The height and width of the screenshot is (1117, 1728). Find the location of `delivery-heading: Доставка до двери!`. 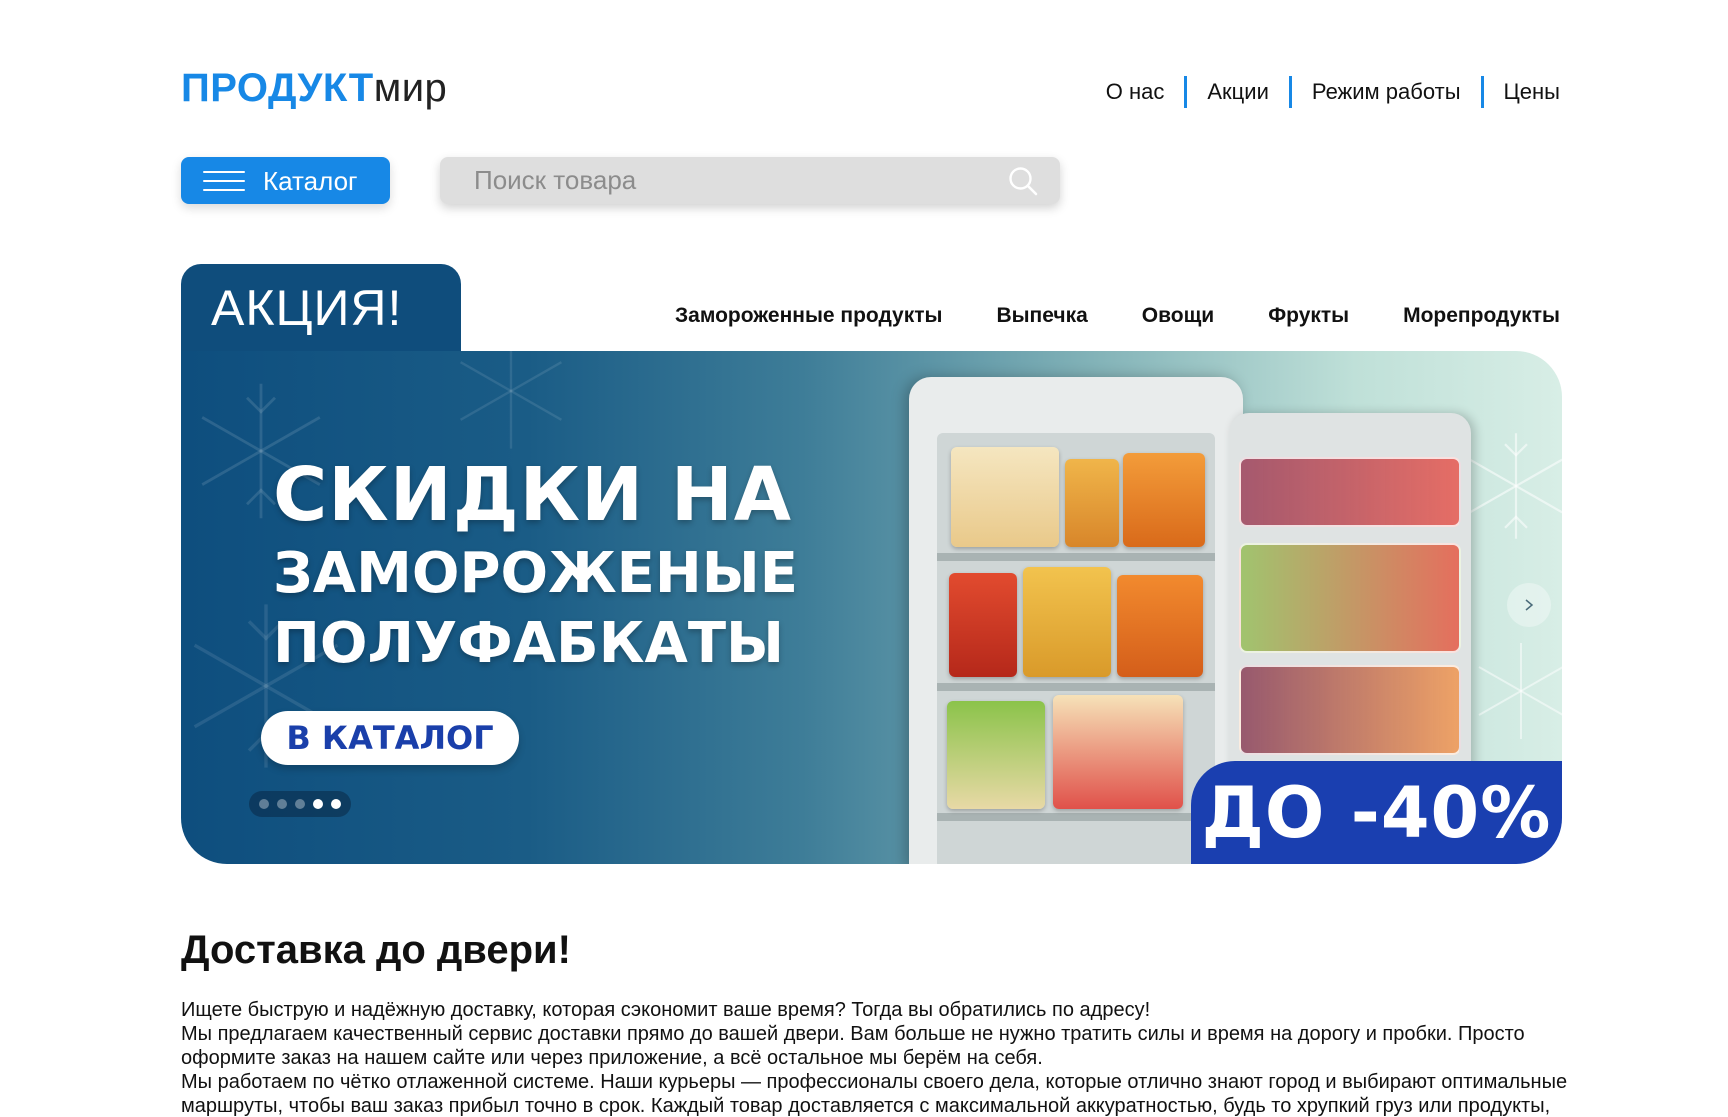

delivery-heading: Доставка до двери! is located at coordinates (376, 950).